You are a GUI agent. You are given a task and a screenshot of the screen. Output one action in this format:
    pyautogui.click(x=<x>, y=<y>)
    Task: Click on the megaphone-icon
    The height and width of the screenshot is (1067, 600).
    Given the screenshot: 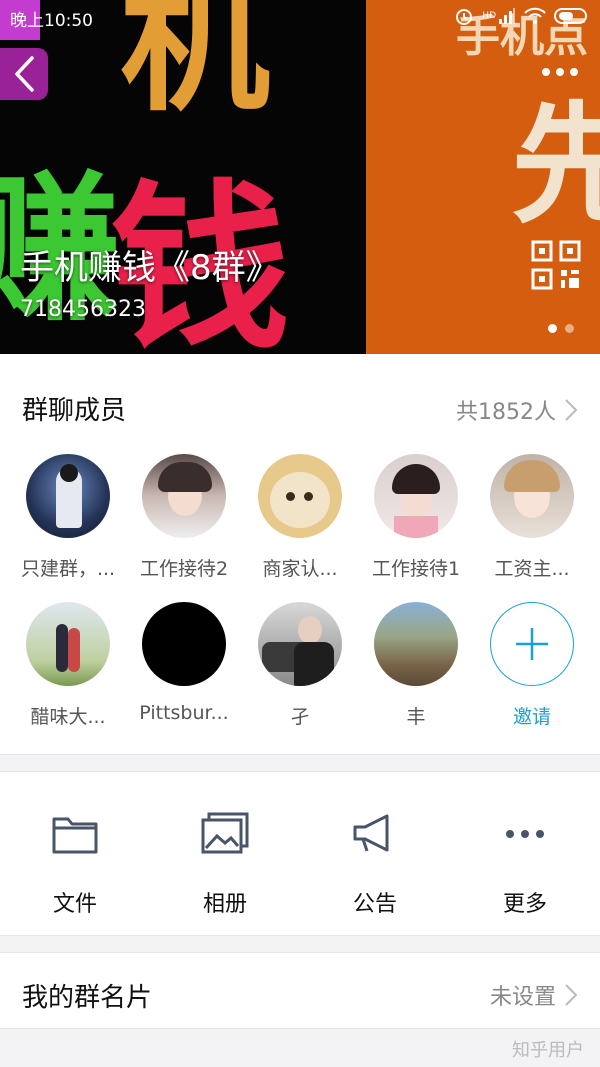 What is the action you would take?
    pyautogui.click(x=371, y=833)
    